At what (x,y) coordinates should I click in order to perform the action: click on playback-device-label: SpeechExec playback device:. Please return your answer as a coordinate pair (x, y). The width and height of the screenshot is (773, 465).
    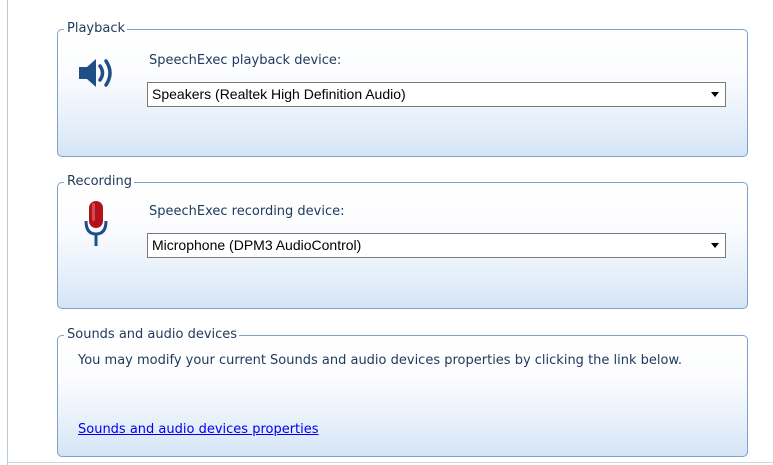
    Looking at the image, I should click on (245, 60).